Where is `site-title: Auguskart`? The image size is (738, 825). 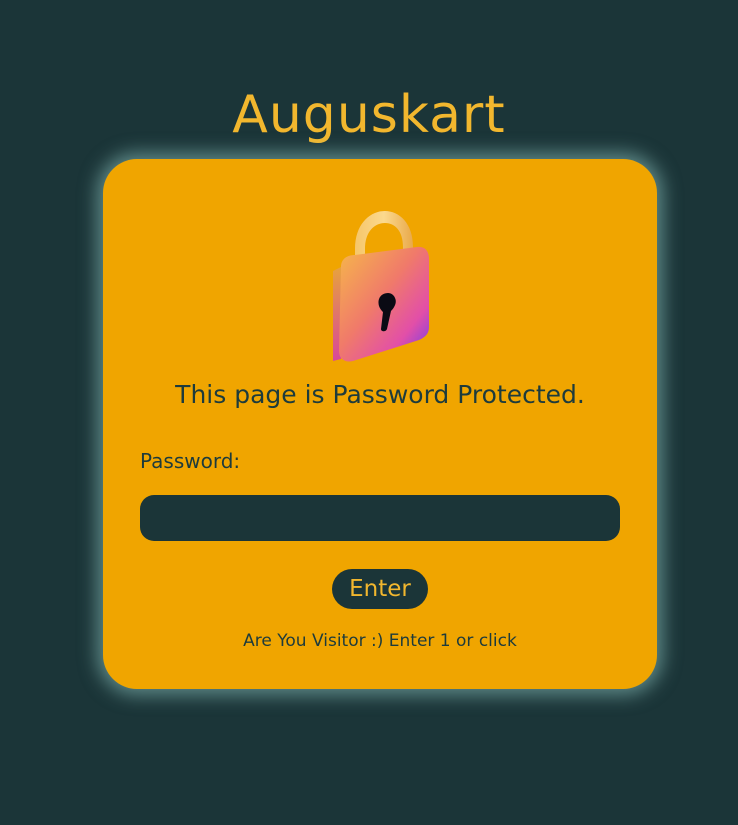 site-title: Auguskart is located at coordinates (369, 114).